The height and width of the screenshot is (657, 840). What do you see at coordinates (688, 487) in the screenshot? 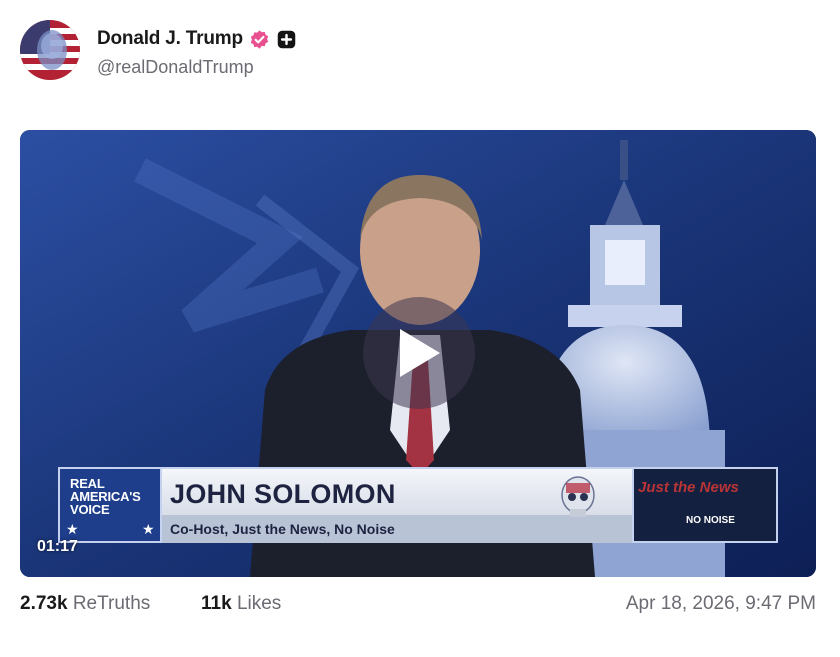
I see `show-logo-text: Just the News` at bounding box center [688, 487].